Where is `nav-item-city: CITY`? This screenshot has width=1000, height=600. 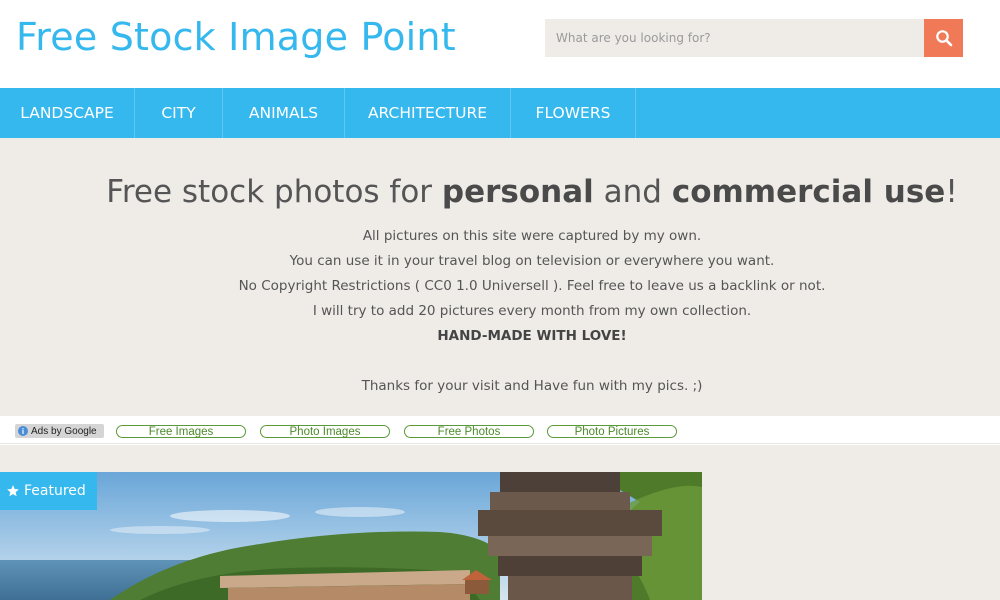 nav-item-city: CITY is located at coordinates (179, 113).